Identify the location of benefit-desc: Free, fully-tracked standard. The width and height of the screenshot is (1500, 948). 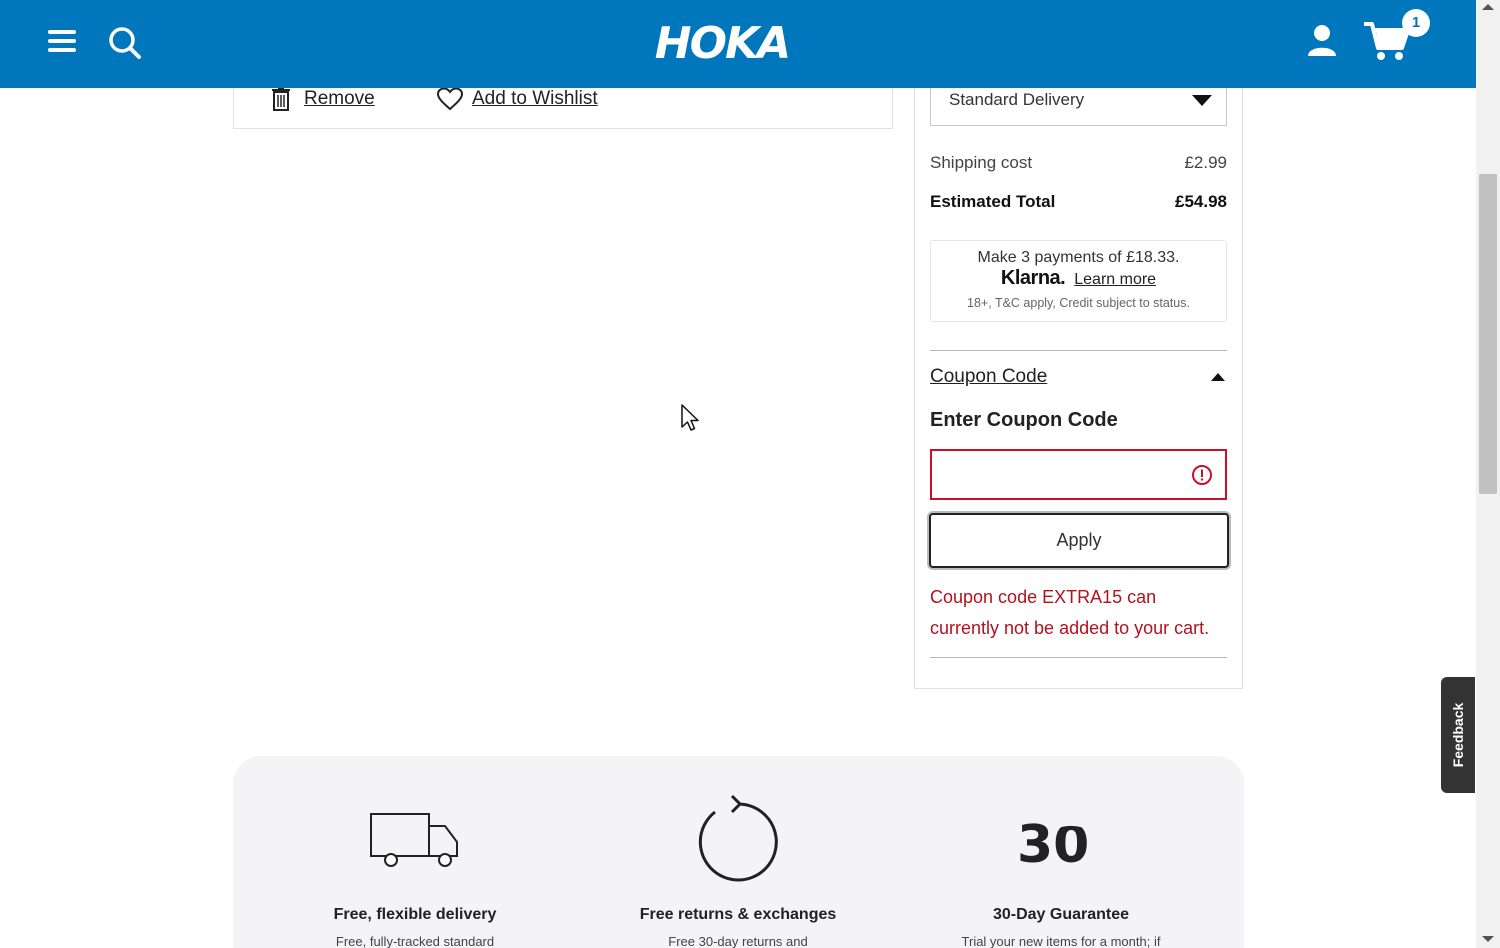
(415, 941).